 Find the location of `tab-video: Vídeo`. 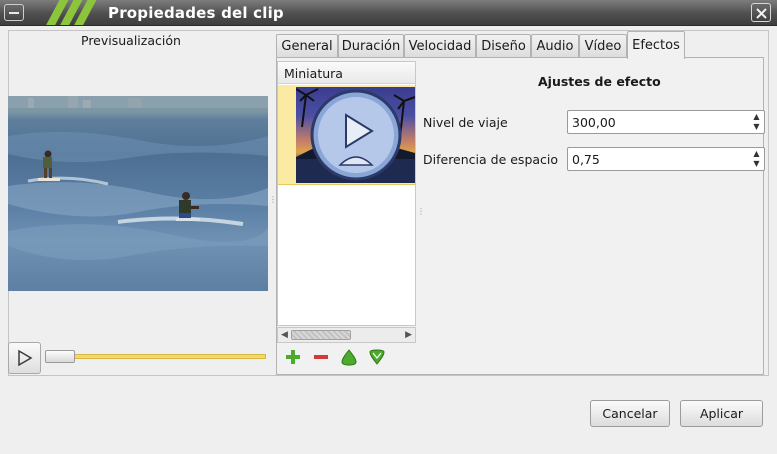

tab-video: Vídeo is located at coordinates (603, 46).